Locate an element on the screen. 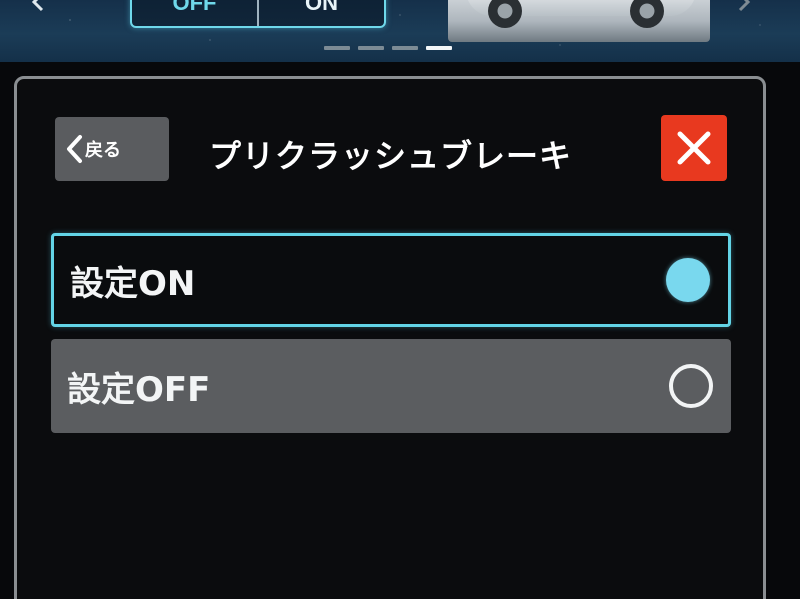  header-strip: OFF ON is located at coordinates (400, 31).